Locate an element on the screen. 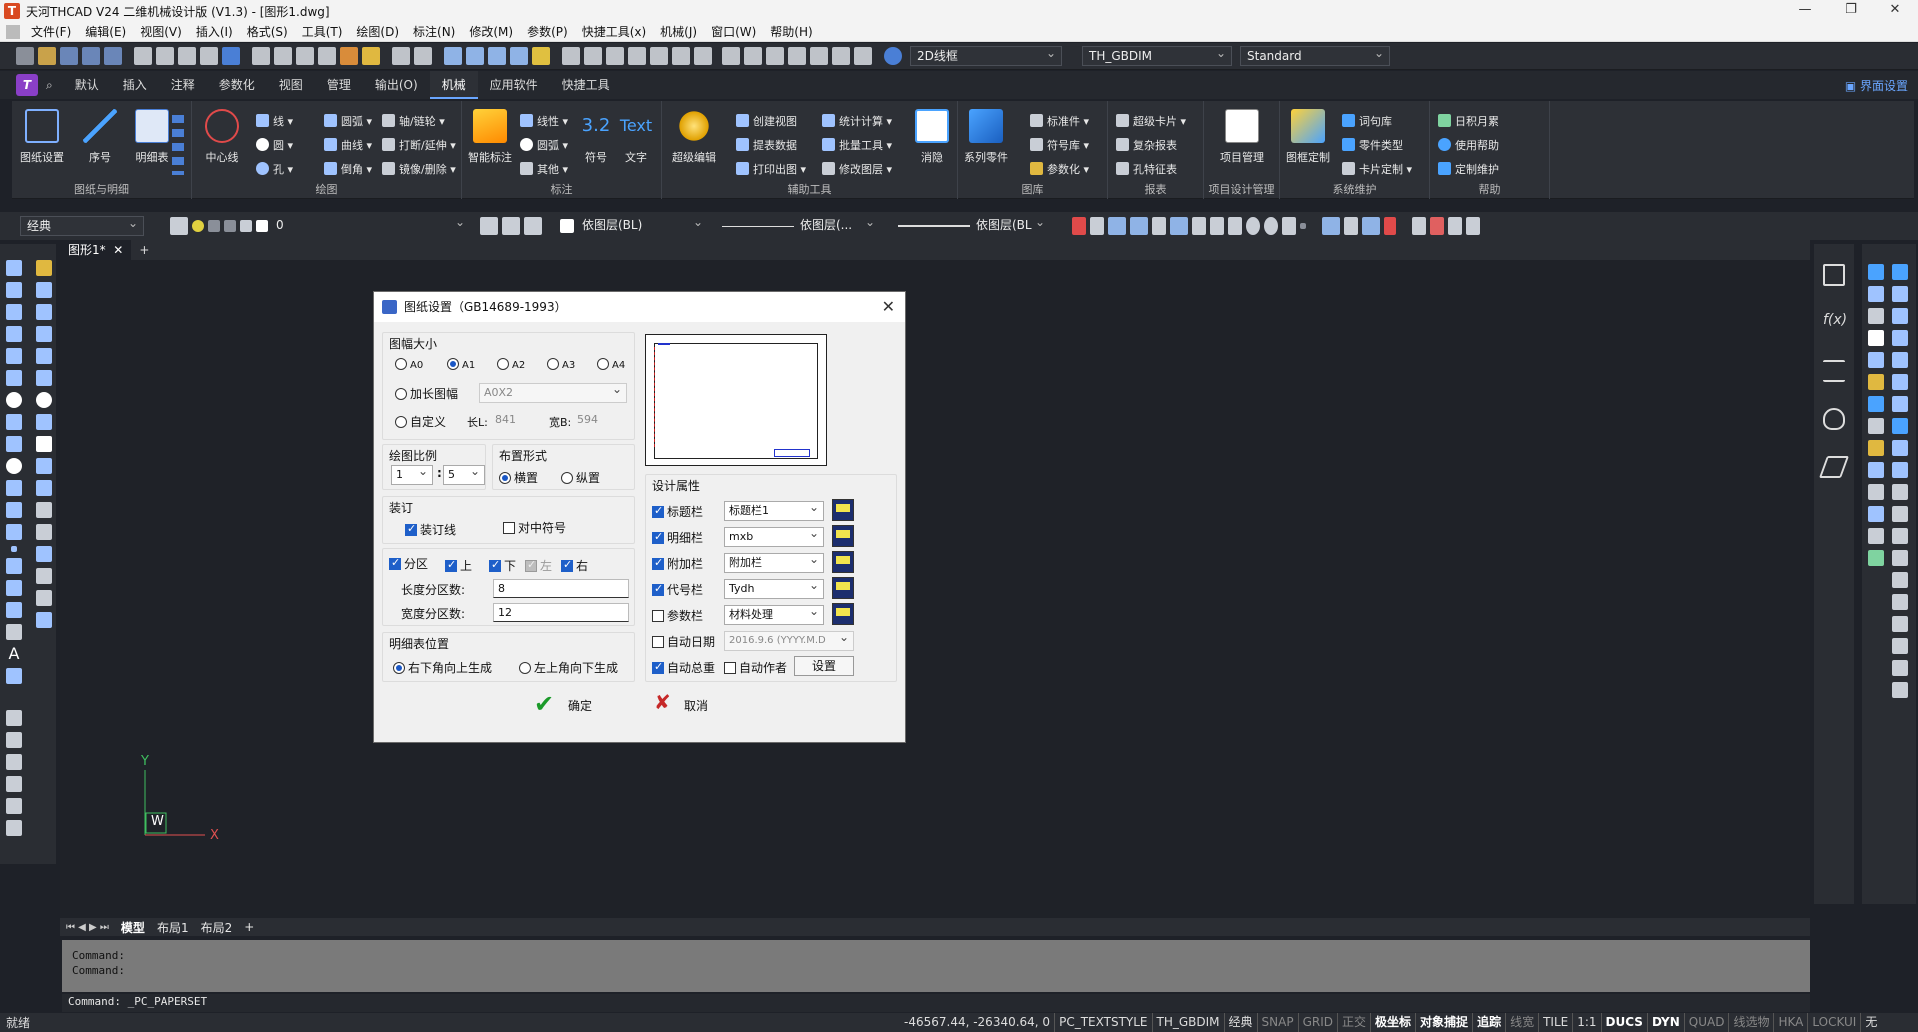  plot-icon is located at coordinates (187, 56).